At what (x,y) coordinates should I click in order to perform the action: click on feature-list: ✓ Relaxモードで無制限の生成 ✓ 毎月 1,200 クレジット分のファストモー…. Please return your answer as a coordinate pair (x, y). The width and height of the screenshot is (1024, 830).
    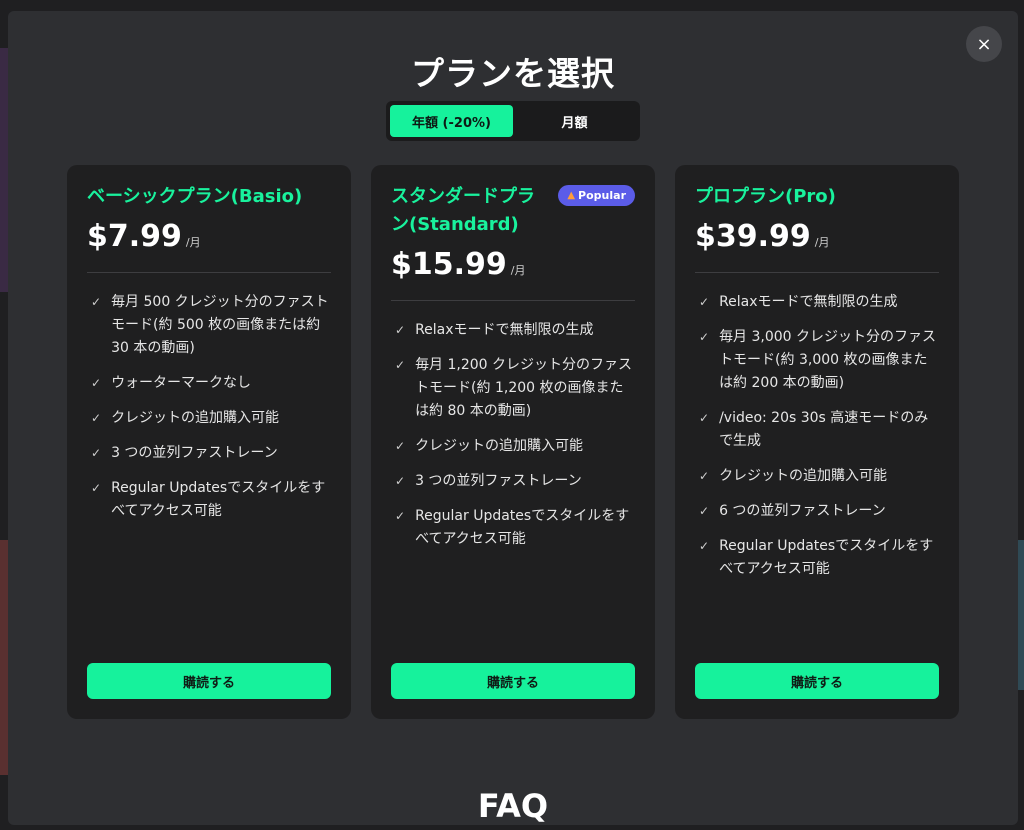
    Looking at the image, I should click on (513, 435).